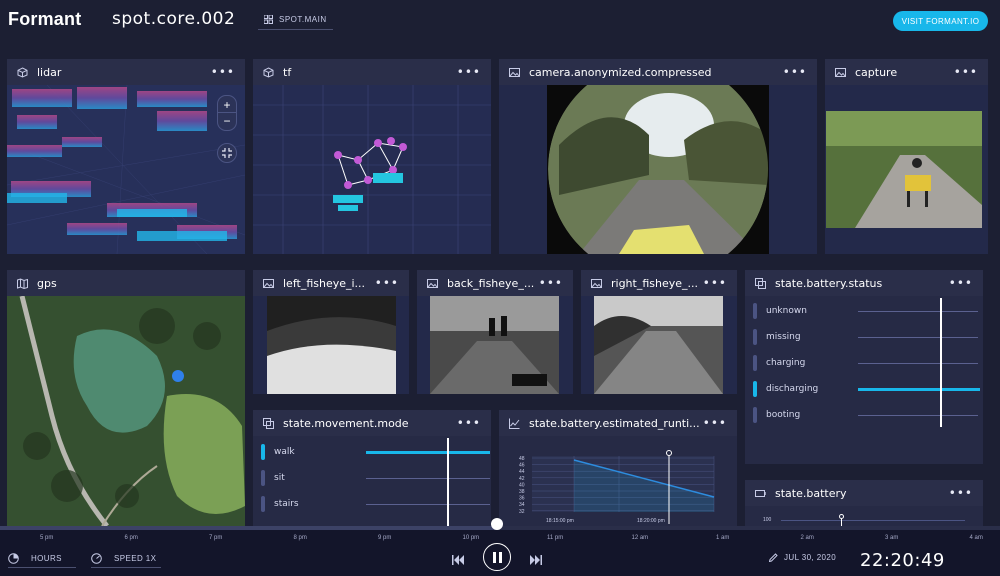  What do you see at coordinates (126, 411) in the screenshot?
I see `gps-map` at bounding box center [126, 411].